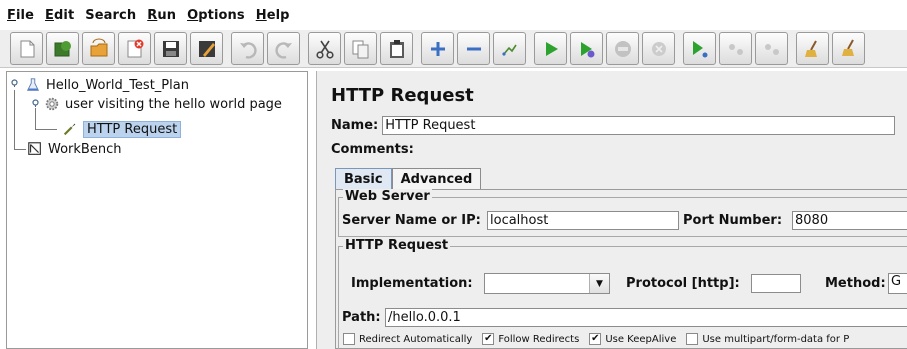  I want to click on flask-icon, so click(33, 85).